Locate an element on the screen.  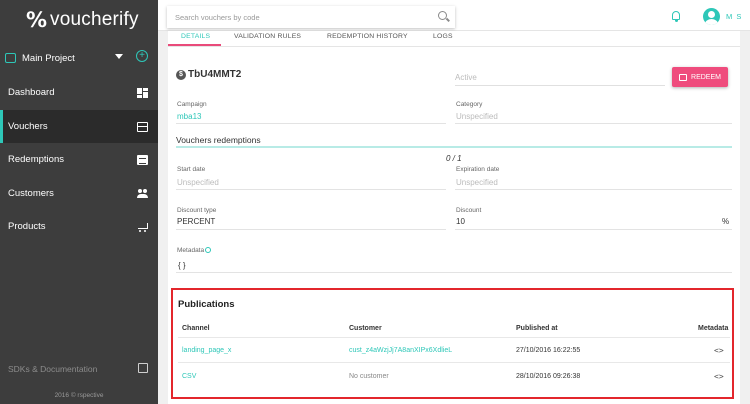
publication-date: 27/10/2016 16:22:55 is located at coordinates (548, 350).